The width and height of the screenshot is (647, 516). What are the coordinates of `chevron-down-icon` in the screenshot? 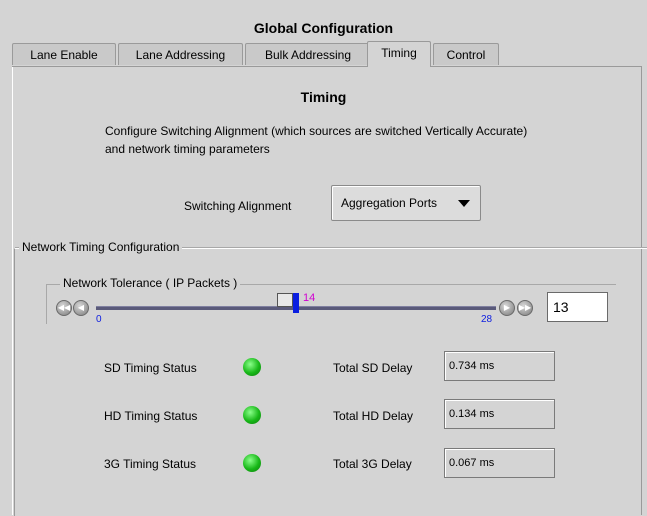 It's located at (464, 203).